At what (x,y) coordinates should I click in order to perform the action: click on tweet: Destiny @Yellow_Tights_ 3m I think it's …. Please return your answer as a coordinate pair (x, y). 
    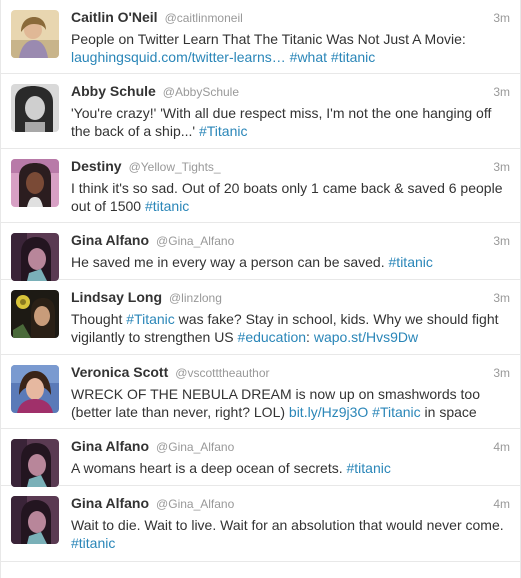
    Looking at the image, I should click on (260, 186).